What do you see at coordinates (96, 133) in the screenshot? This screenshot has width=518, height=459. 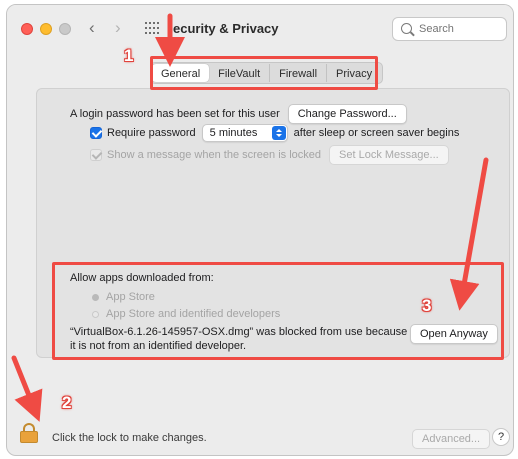 I see `require-password-checkbox` at bounding box center [96, 133].